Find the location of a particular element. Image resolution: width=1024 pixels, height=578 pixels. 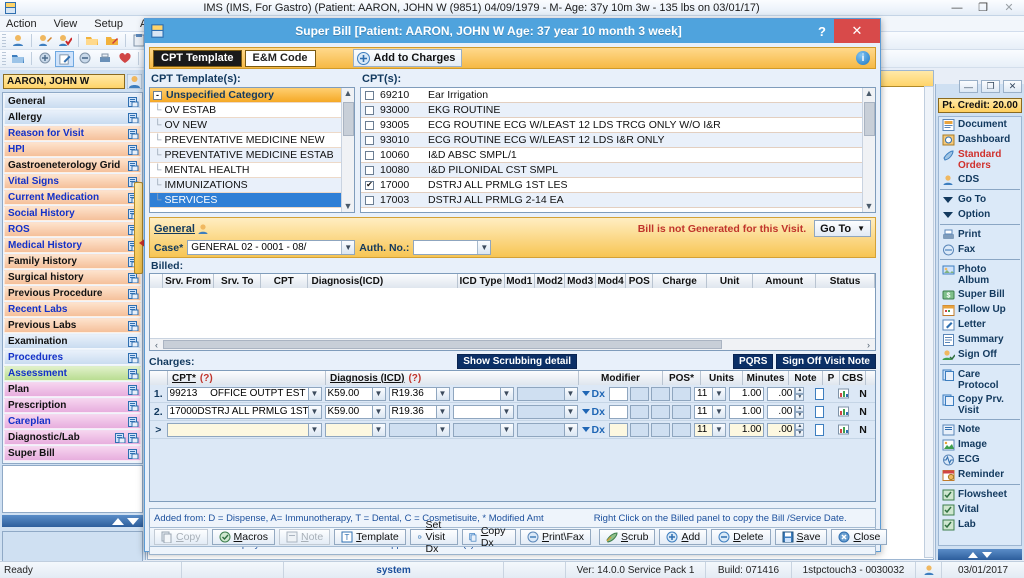

sidebar-item-ros: ROS is located at coordinates (72, 229).